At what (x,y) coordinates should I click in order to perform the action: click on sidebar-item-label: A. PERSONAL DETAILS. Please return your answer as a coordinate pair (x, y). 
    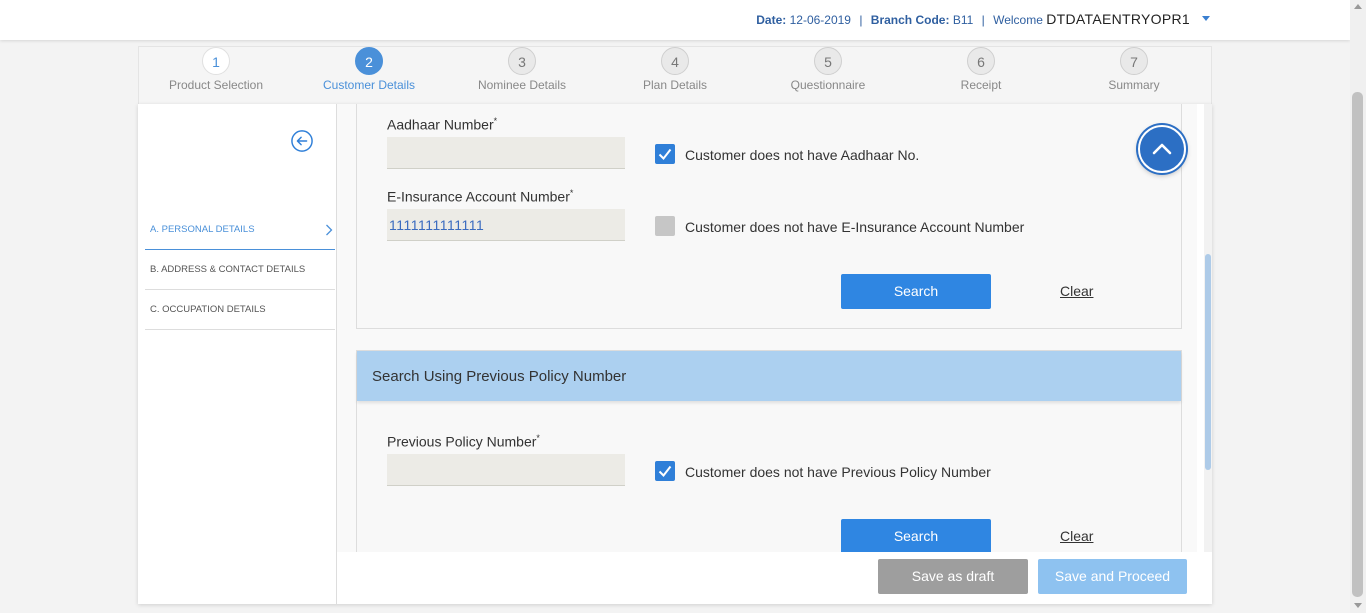
    Looking at the image, I should click on (202, 229).